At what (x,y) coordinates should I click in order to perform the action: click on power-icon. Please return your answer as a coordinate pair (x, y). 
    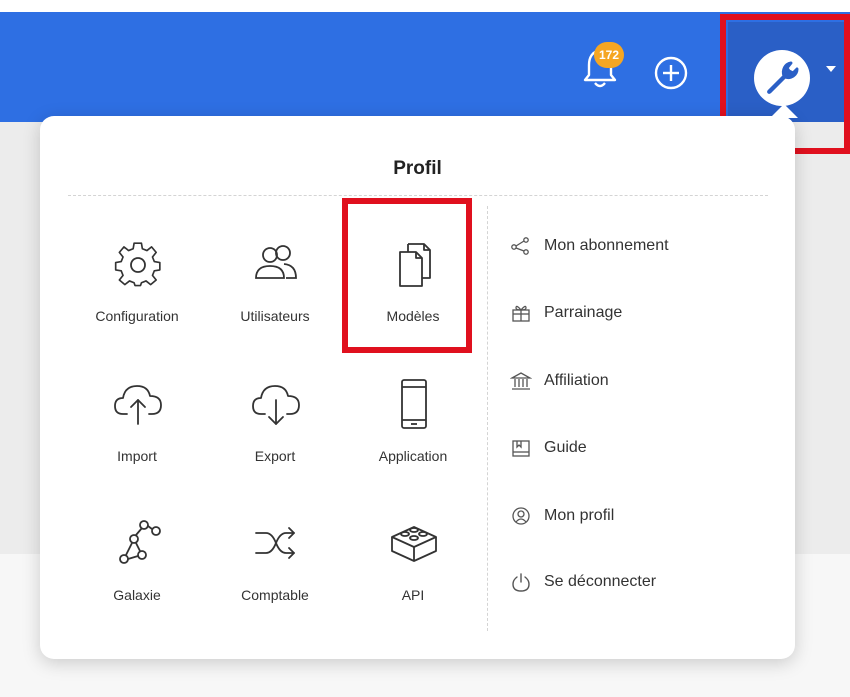
    Looking at the image, I should click on (521, 582).